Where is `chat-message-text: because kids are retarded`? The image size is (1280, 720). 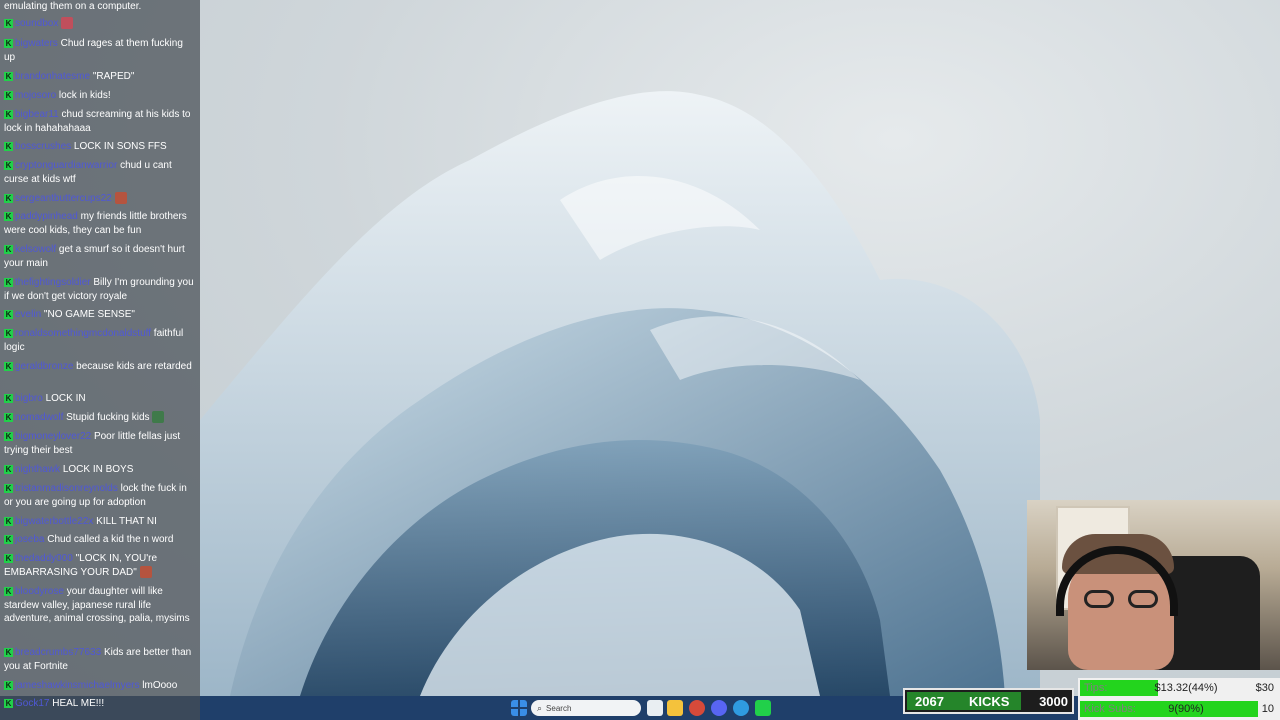
chat-message-text: because kids are retarded is located at coordinates (134, 366).